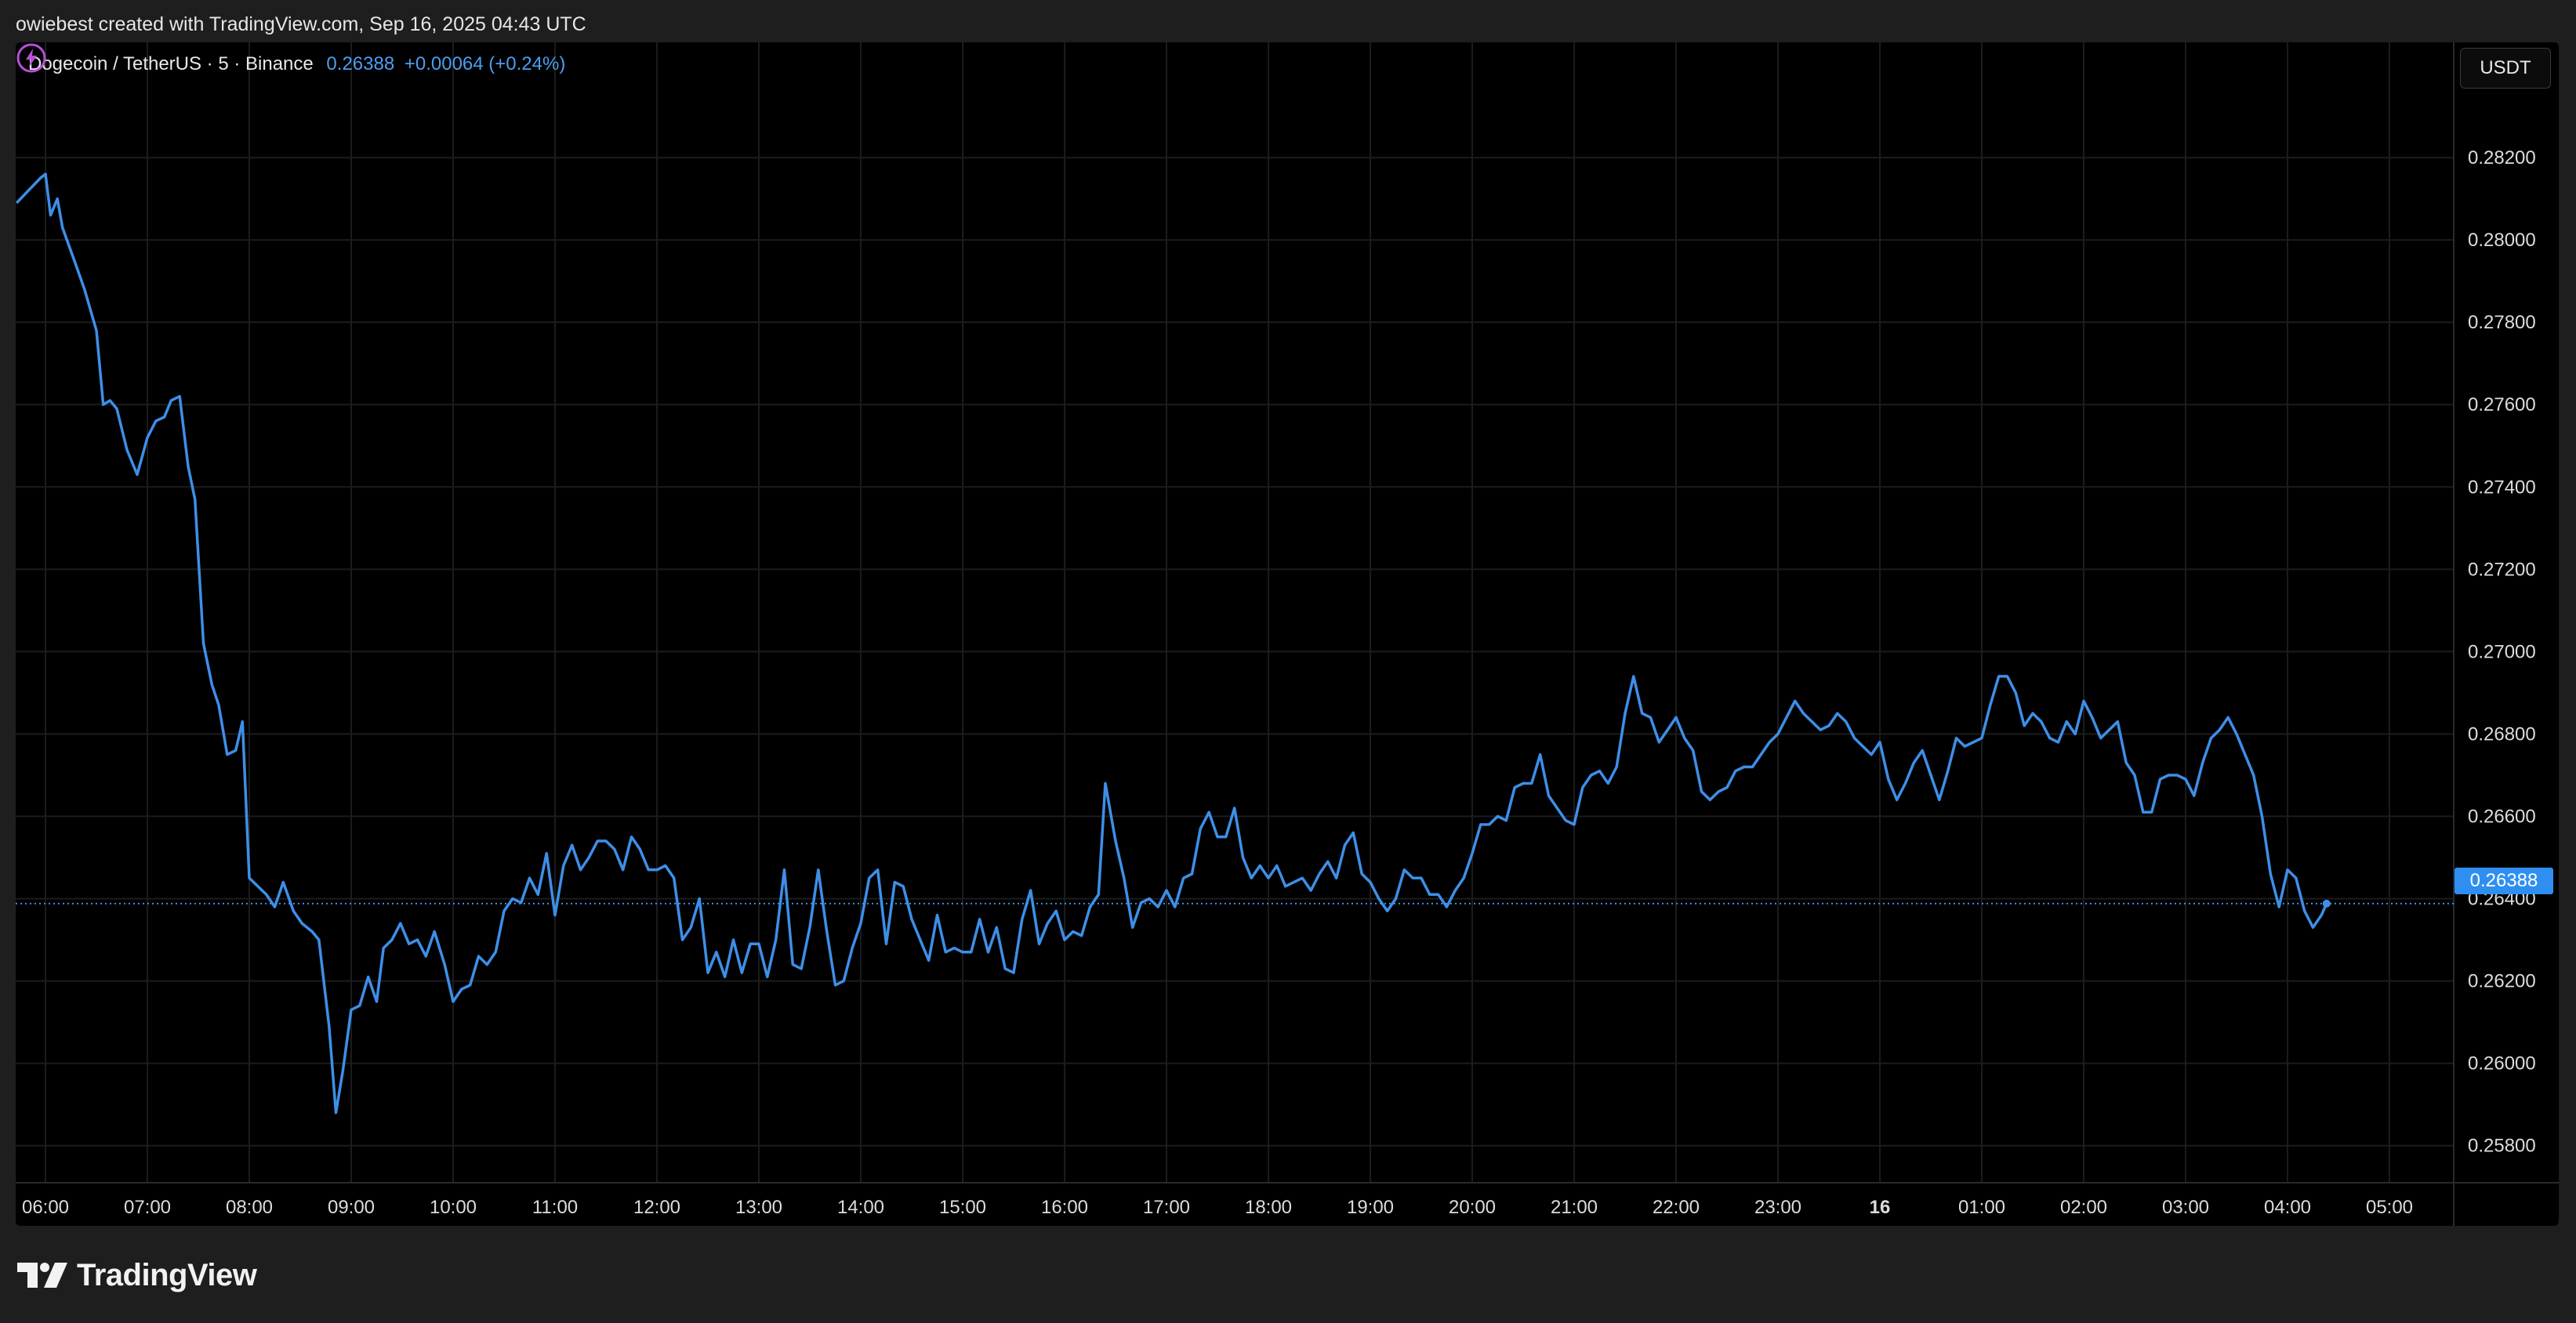  Describe the element at coordinates (351, 1207) in the screenshot. I see `x-tick-label: 09:00` at that location.